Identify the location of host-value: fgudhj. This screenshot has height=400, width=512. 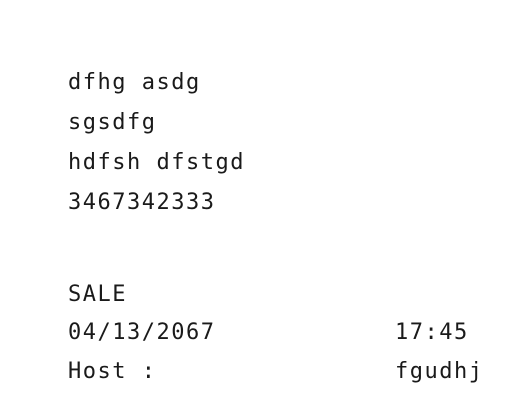
(439, 371).